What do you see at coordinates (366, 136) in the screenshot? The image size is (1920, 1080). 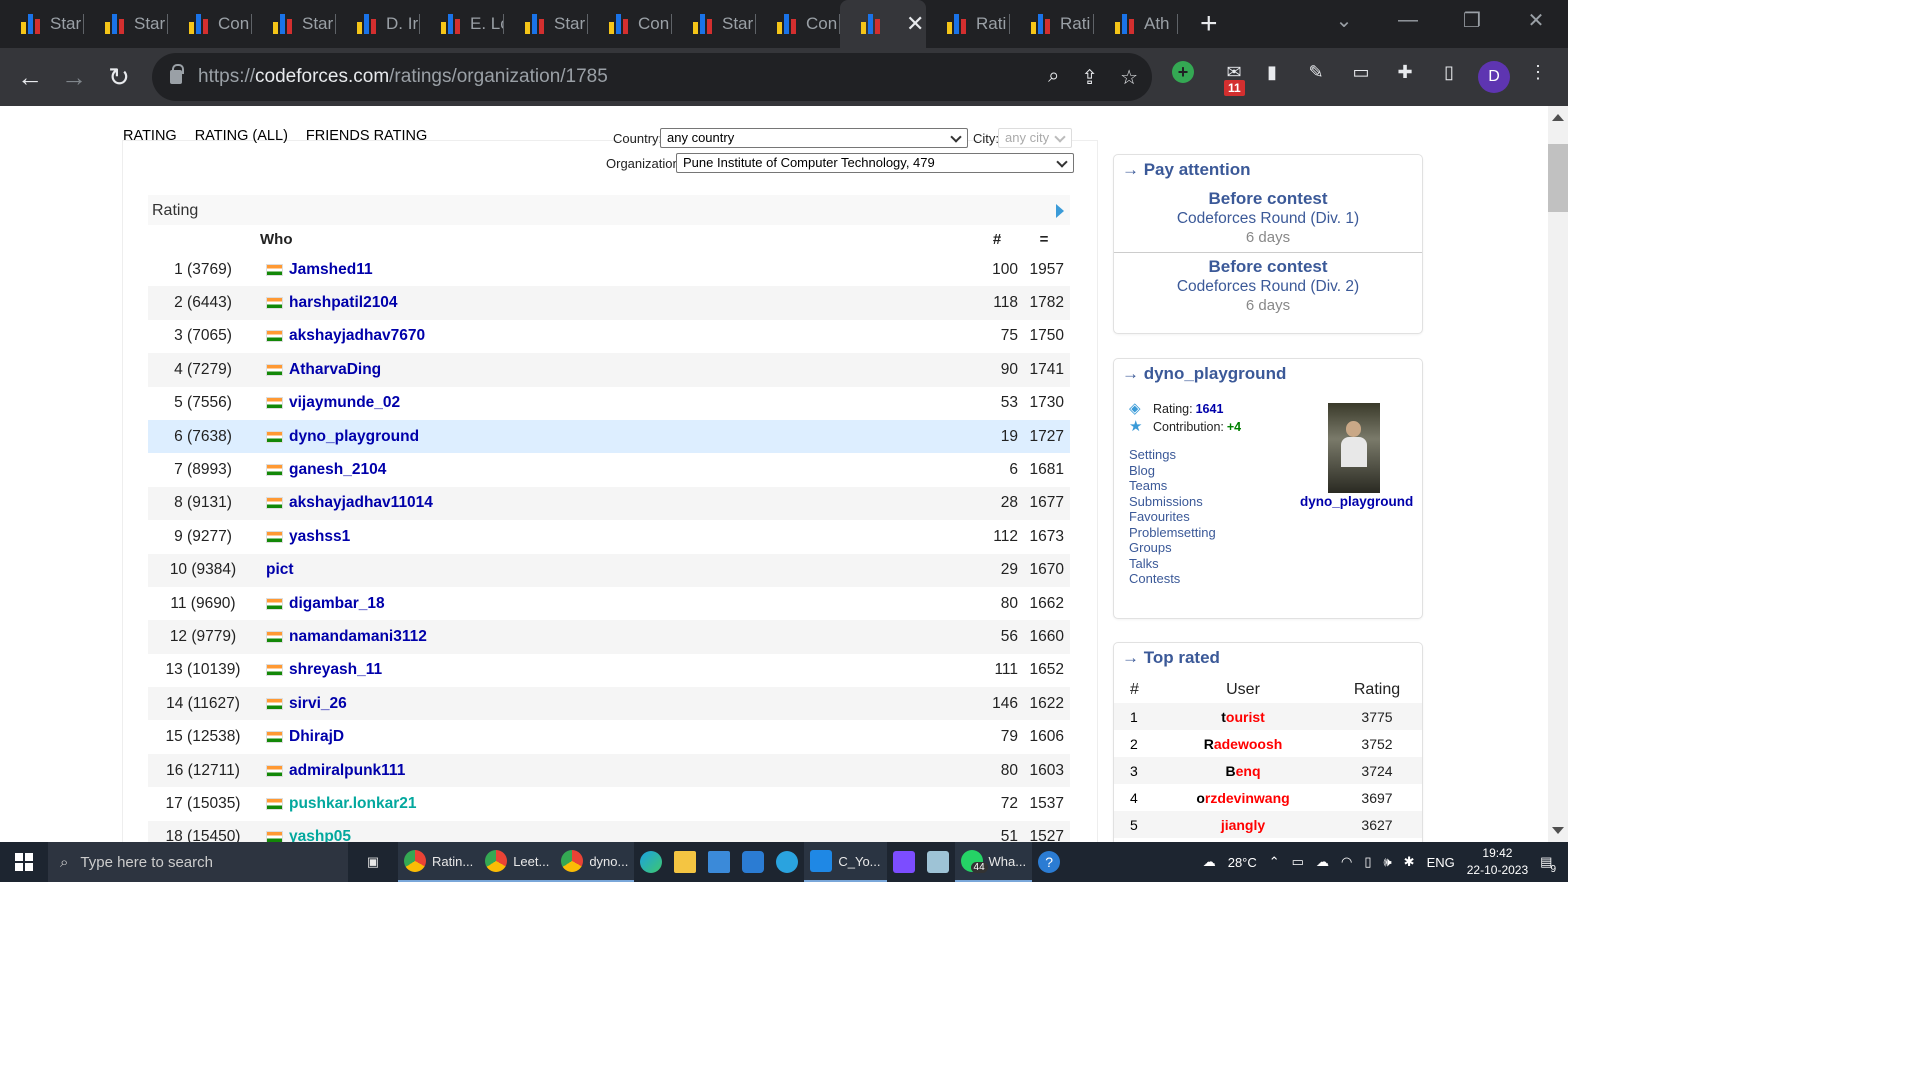 I see `tab-friends-rating: FRIENDS RATING` at bounding box center [366, 136].